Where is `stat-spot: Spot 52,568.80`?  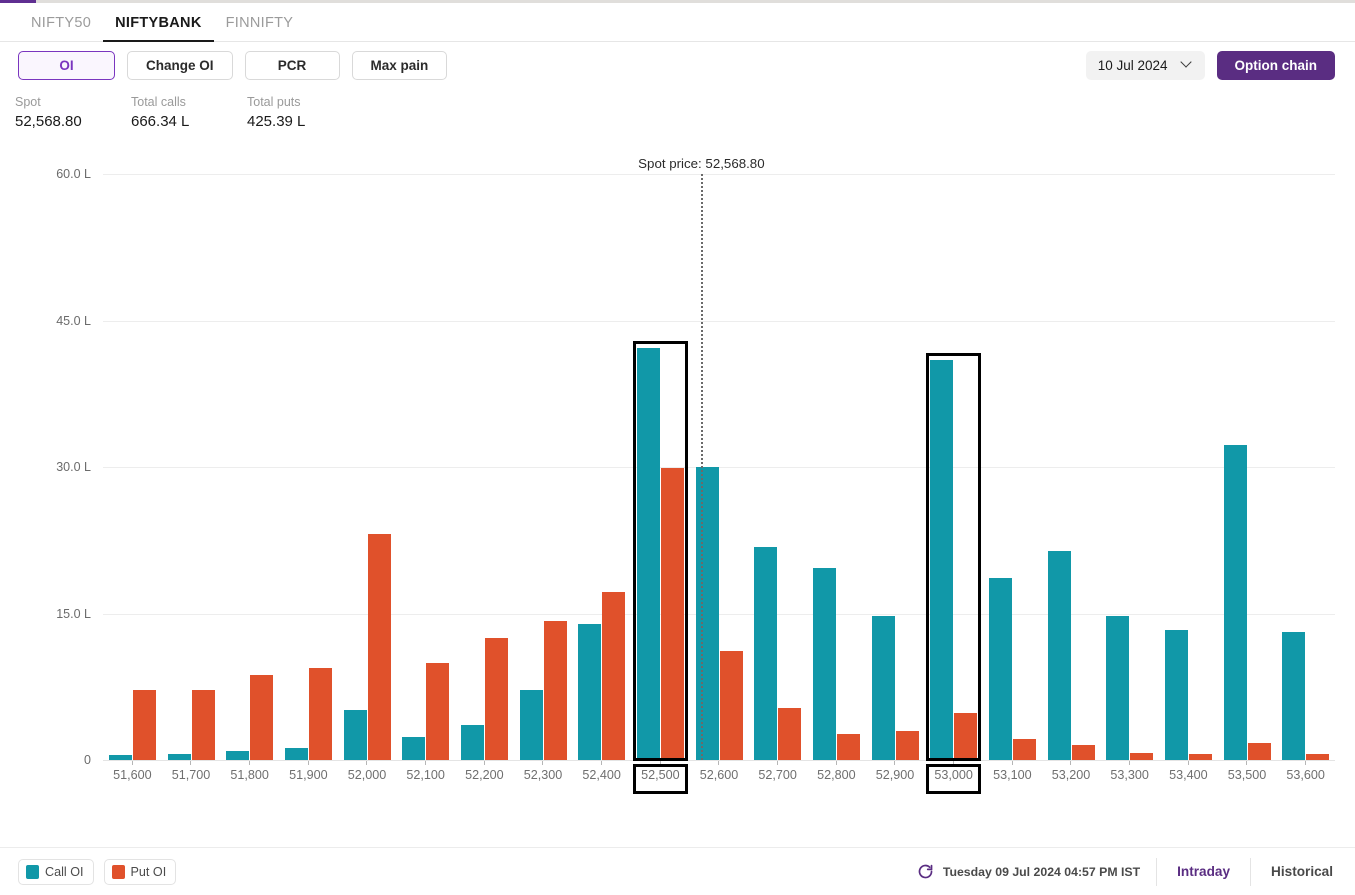 stat-spot: Spot 52,568.80 is located at coordinates (73, 113).